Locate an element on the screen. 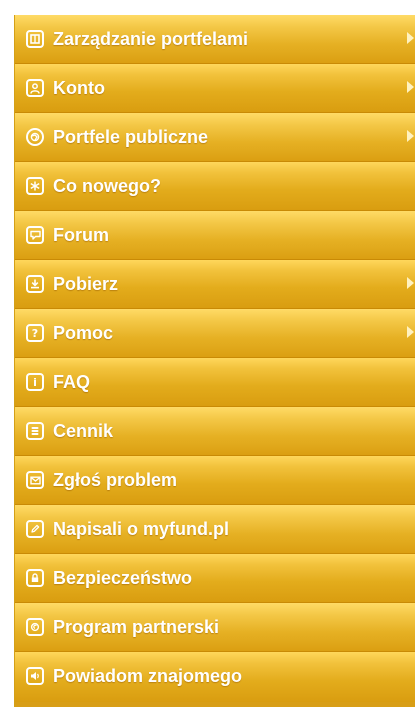 The width and height of the screenshot is (415, 707). envelope-icon is located at coordinates (35, 480).